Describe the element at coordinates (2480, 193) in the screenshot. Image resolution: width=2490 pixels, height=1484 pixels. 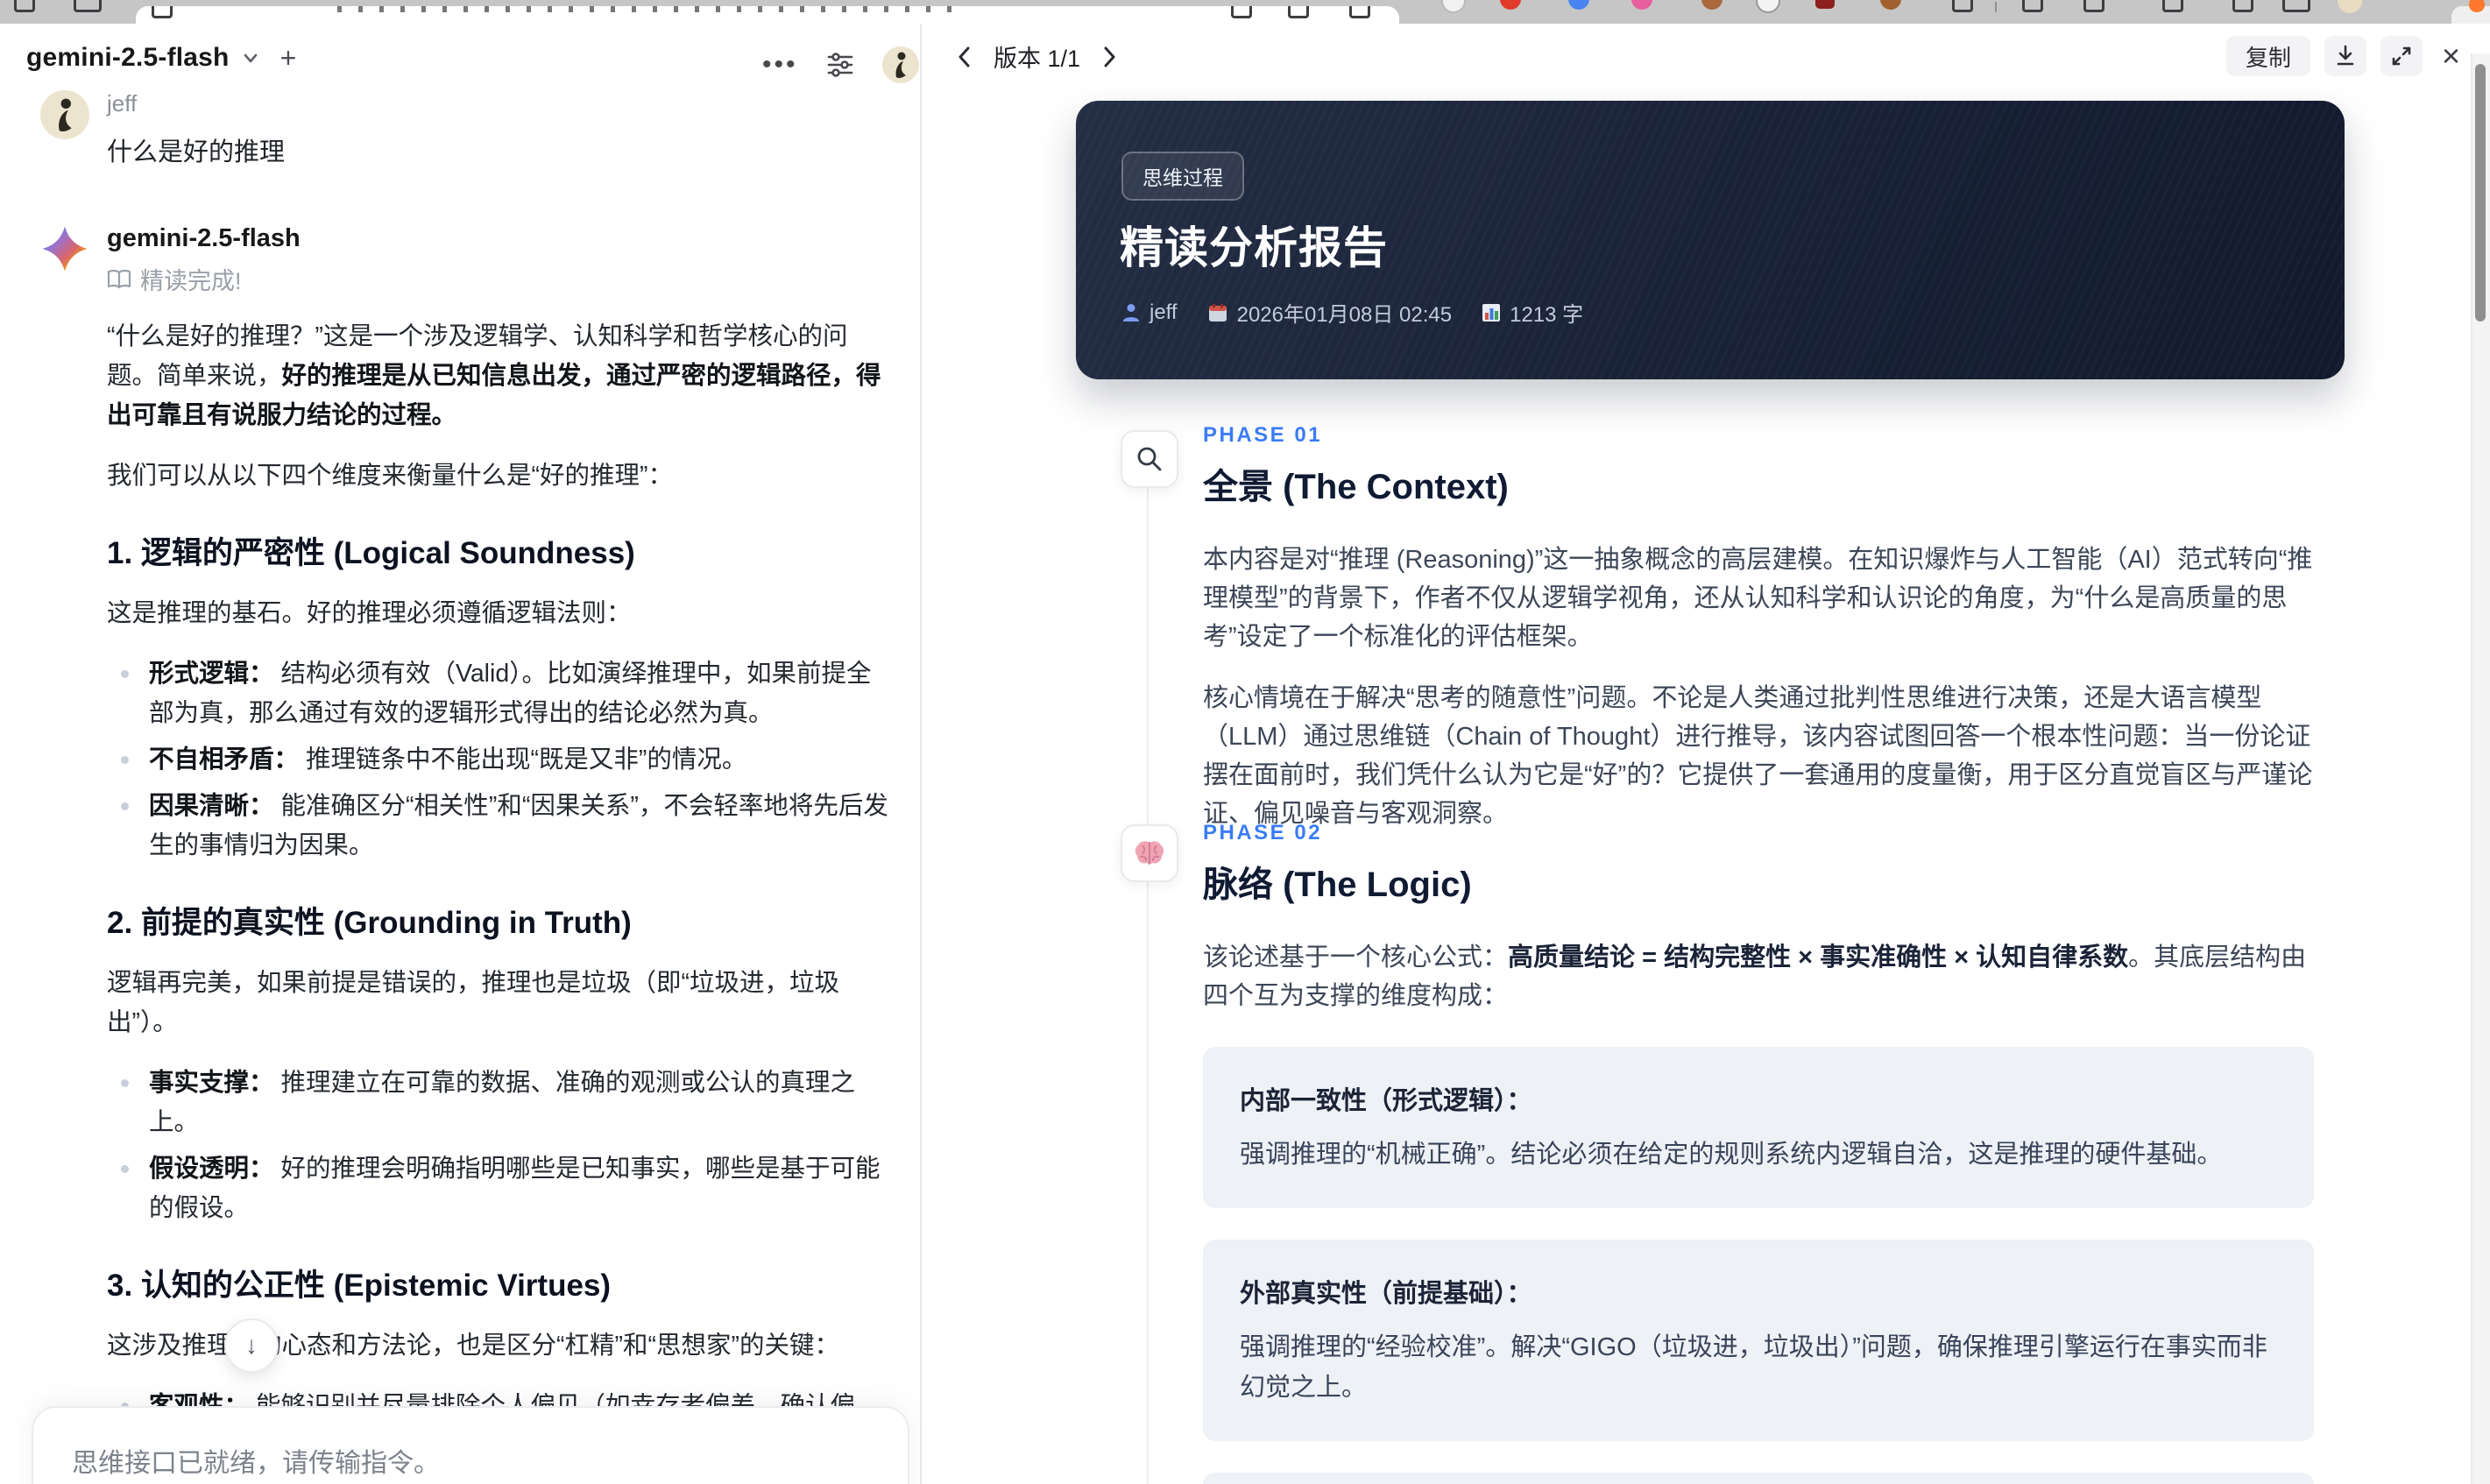
I see `scrollbar-thumb` at that location.